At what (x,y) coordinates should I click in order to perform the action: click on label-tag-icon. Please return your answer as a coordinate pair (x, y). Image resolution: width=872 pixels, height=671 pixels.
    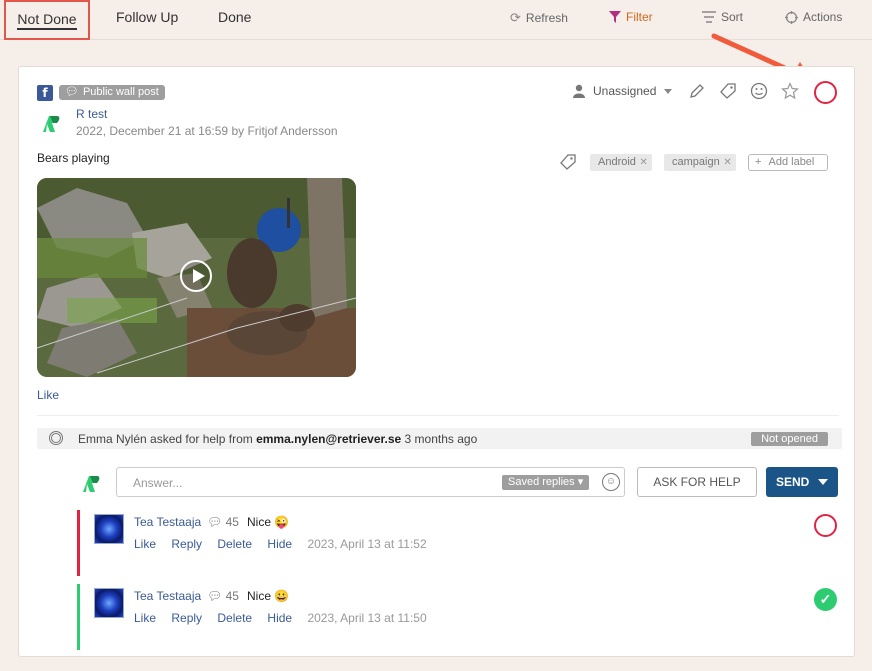
    Looking at the image, I should click on (568, 163).